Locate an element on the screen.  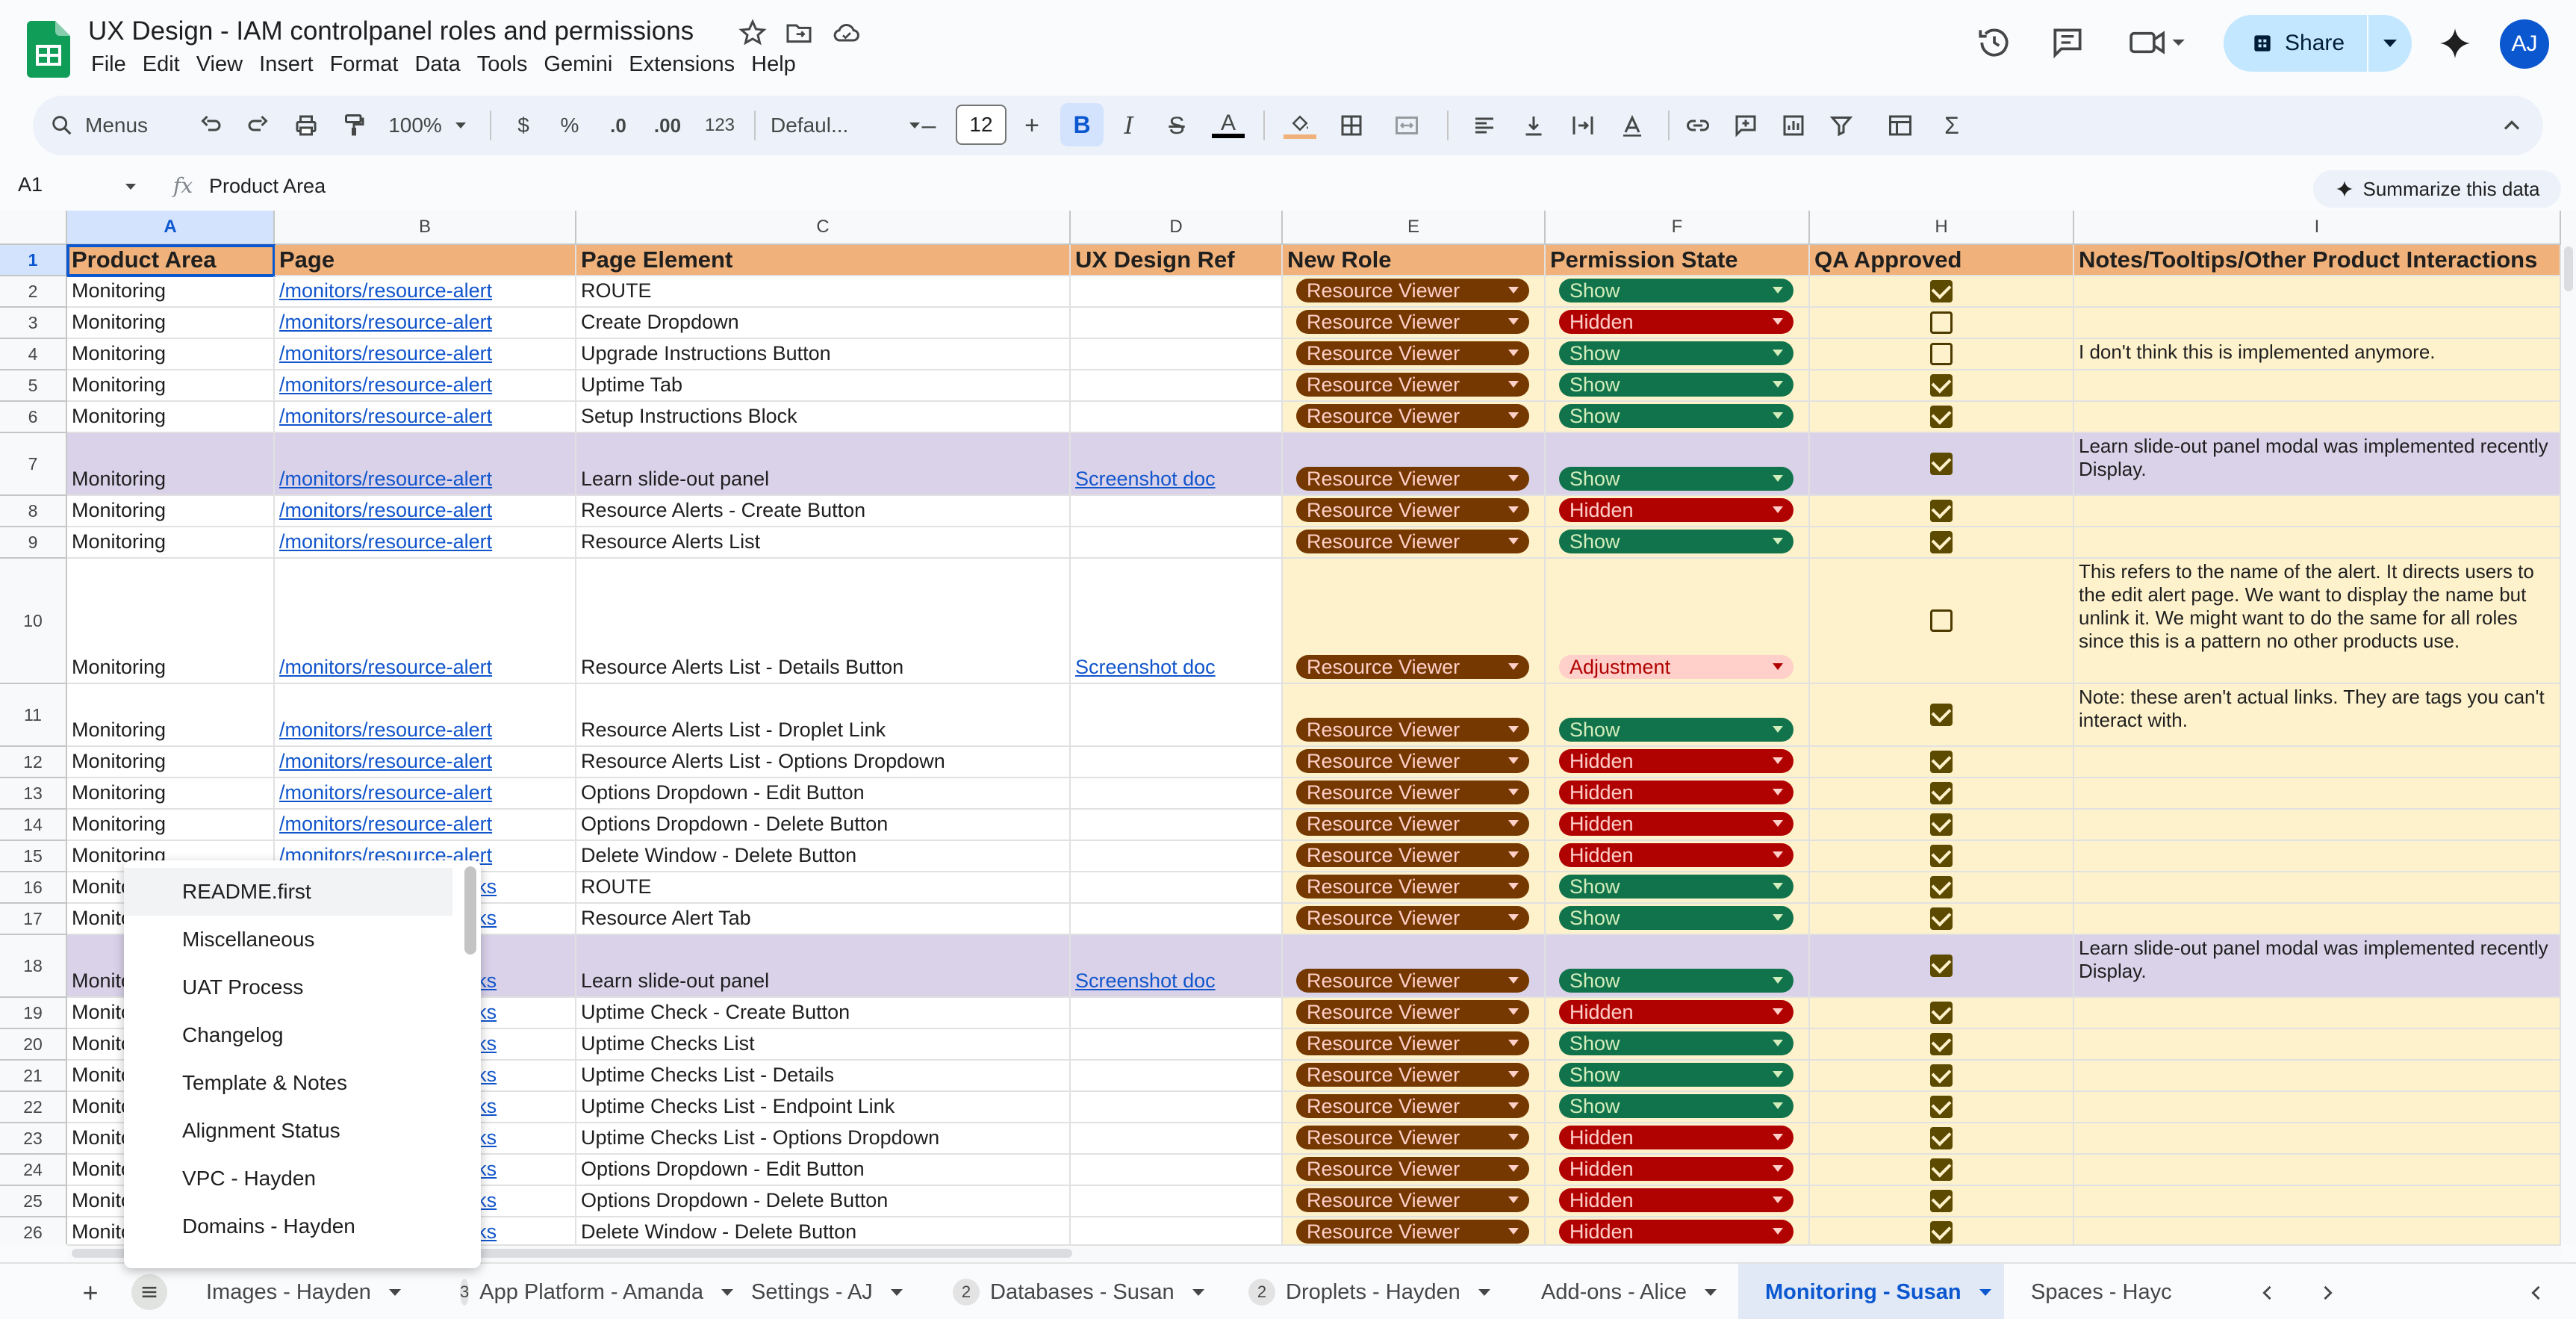
row-header: 18 is located at coordinates (33, 966).